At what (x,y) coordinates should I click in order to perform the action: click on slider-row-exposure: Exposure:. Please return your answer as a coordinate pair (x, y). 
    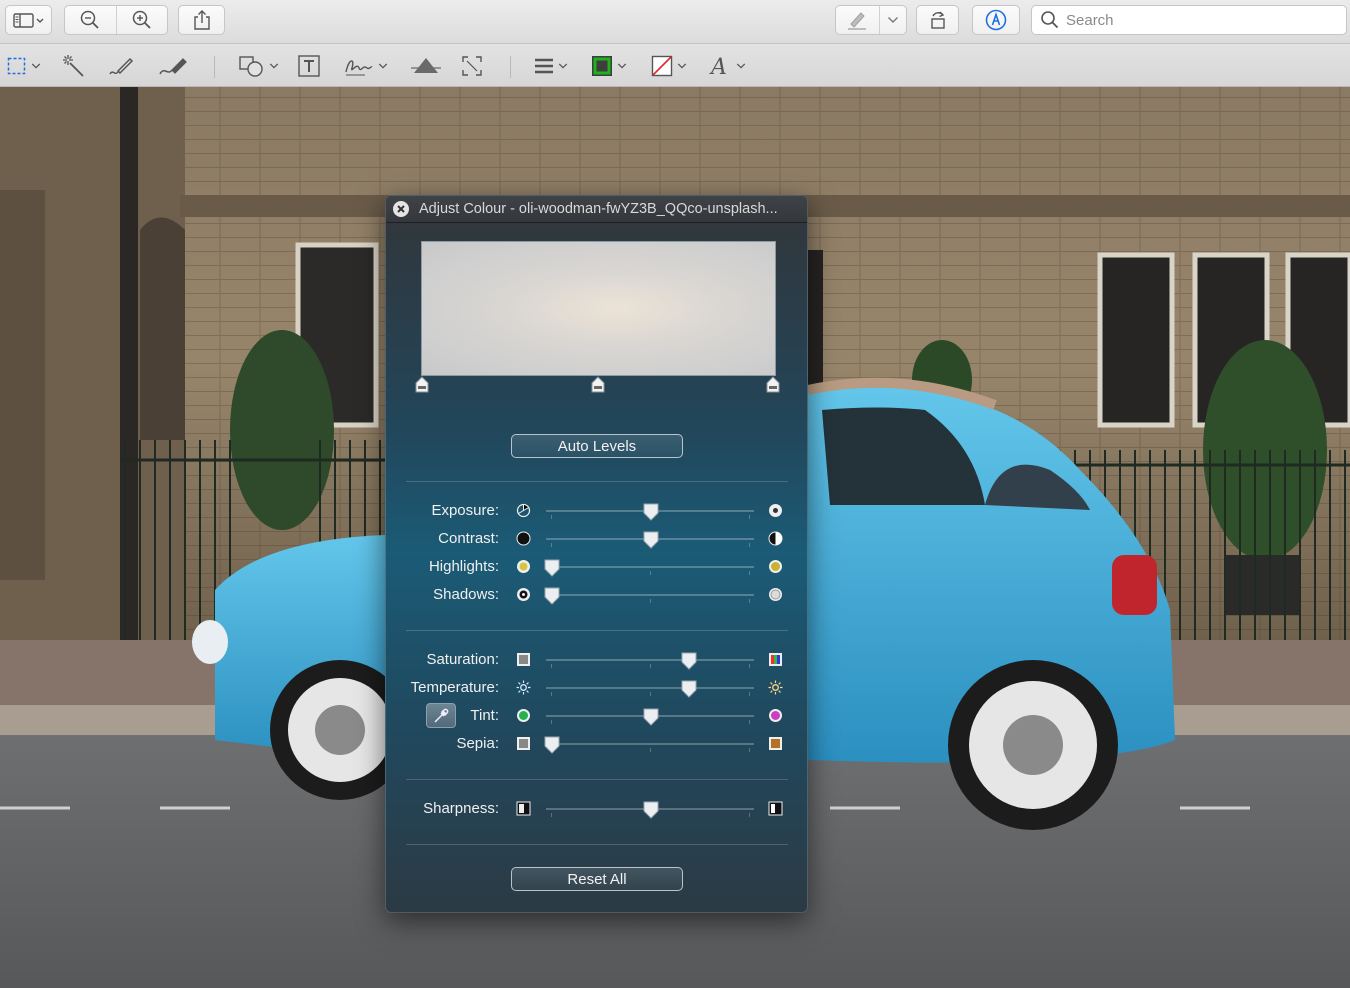
    Looking at the image, I should click on (596, 511).